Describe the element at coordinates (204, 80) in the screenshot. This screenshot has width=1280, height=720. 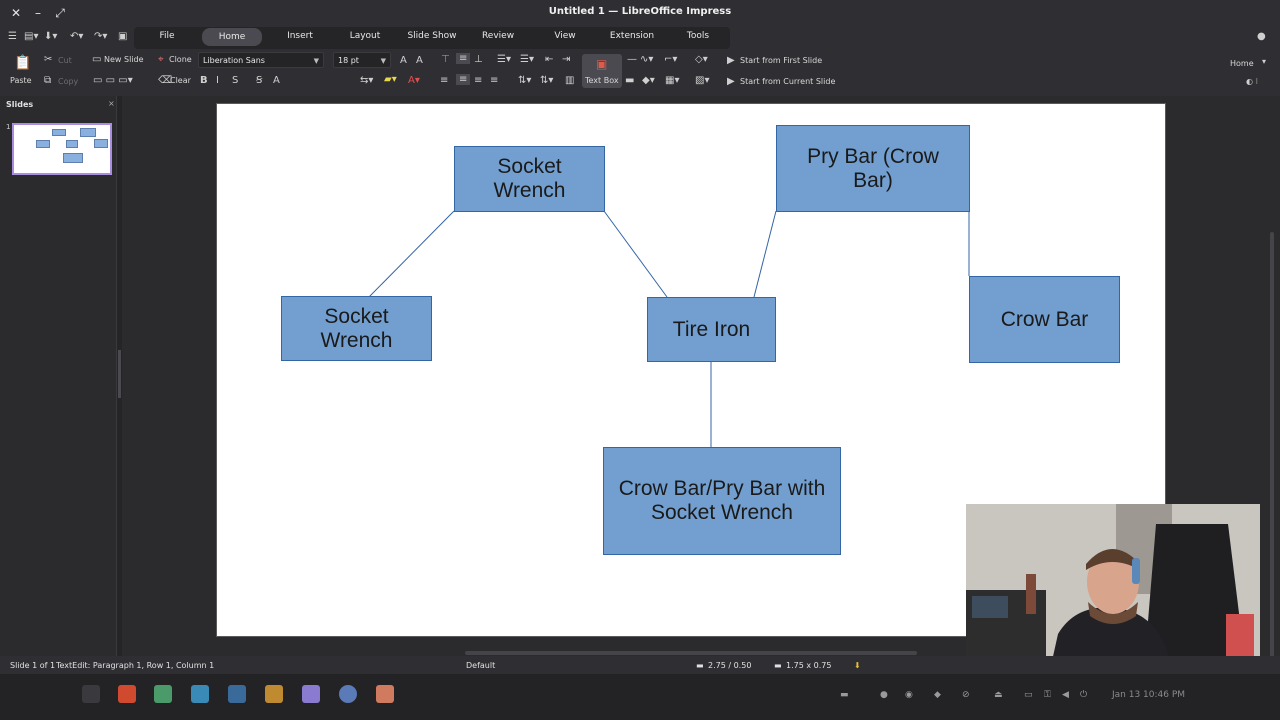
I see `bold-icon: B` at that location.